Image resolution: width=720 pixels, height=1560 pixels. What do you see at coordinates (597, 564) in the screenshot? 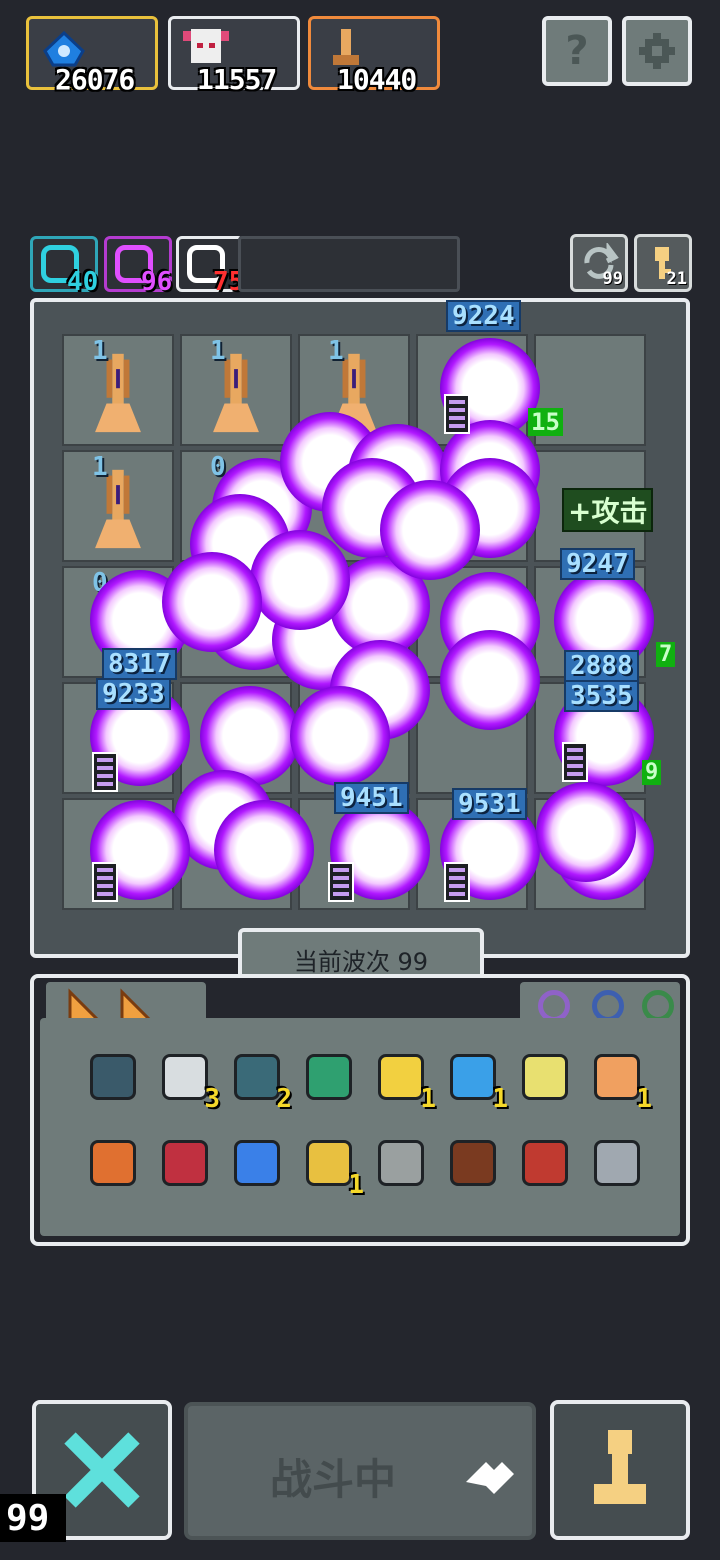
I see `damage-number: 9247` at bounding box center [597, 564].